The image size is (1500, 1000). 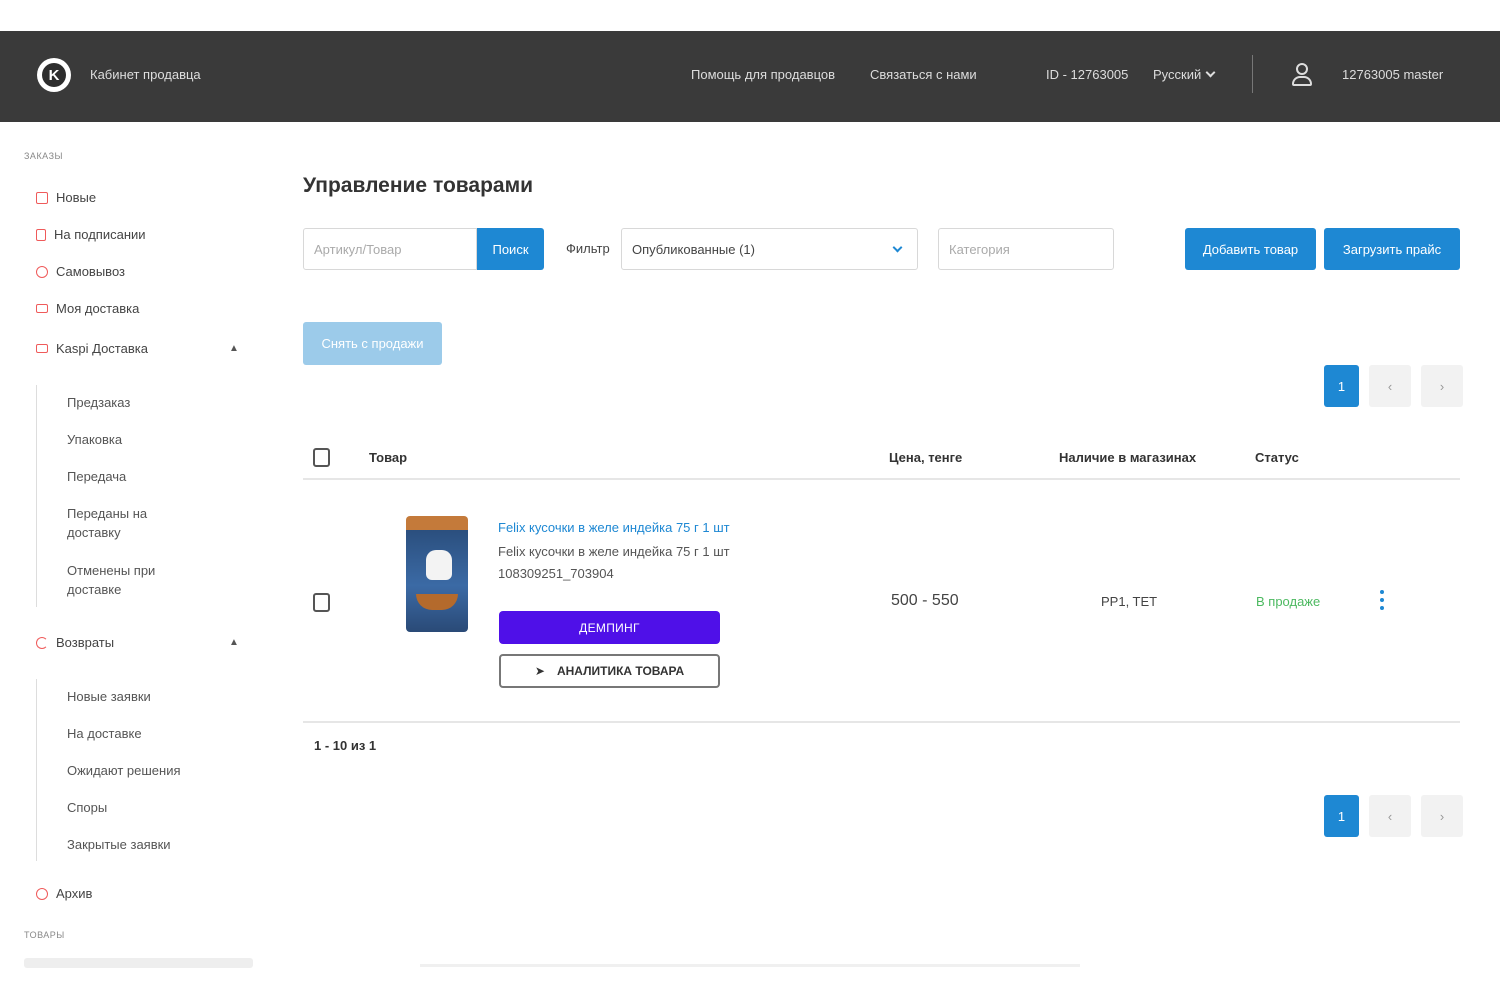 What do you see at coordinates (138, 963) in the screenshot?
I see `sidebar-active-item` at bounding box center [138, 963].